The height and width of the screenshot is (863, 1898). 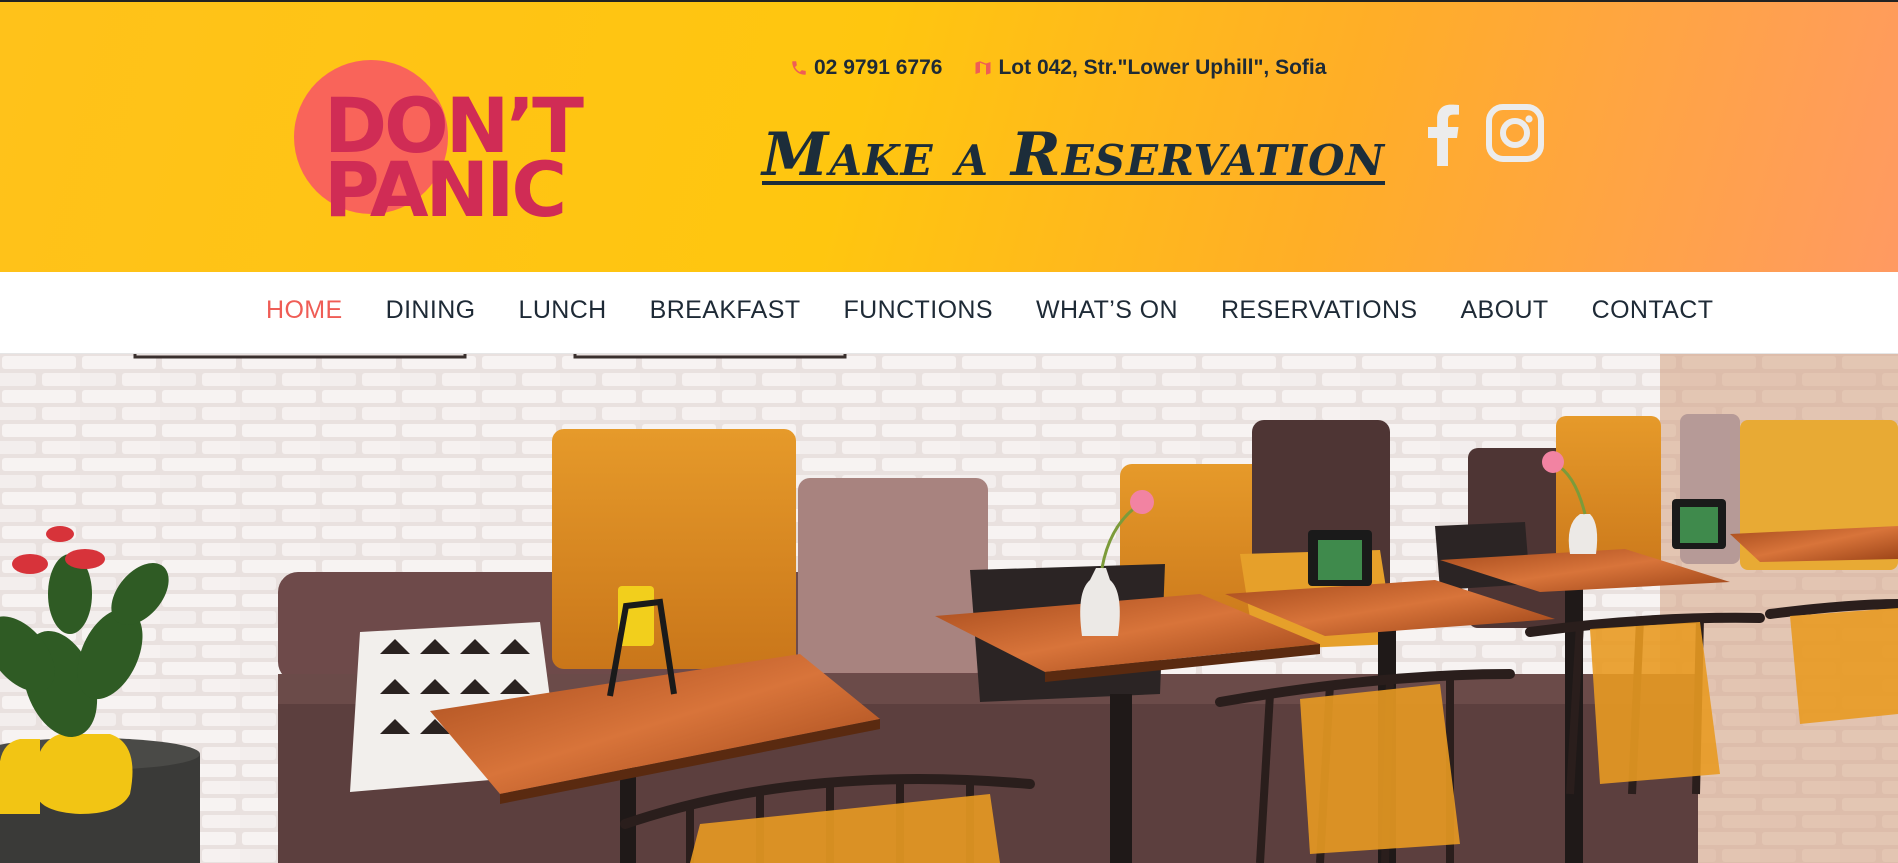 What do you see at coordinates (983, 68) in the screenshot?
I see `map-icon` at bounding box center [983, 68].